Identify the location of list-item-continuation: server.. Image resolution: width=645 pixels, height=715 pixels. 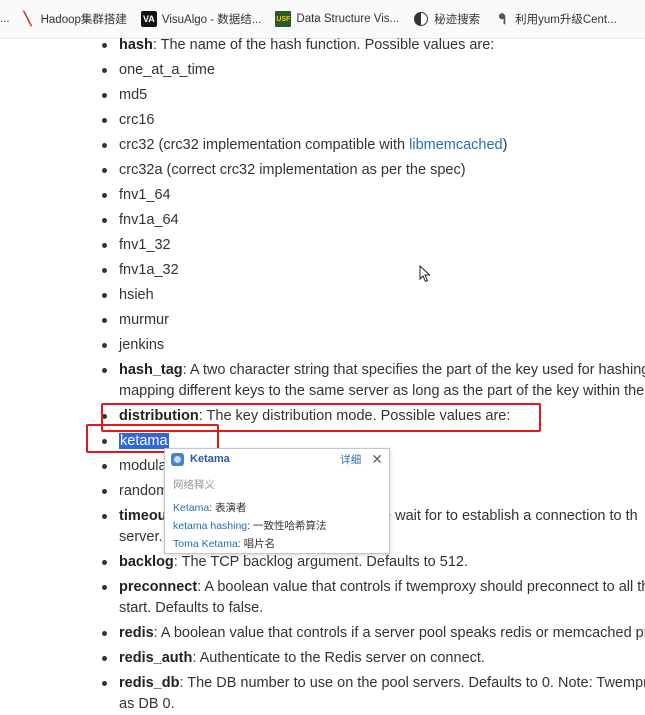
(134, 537).